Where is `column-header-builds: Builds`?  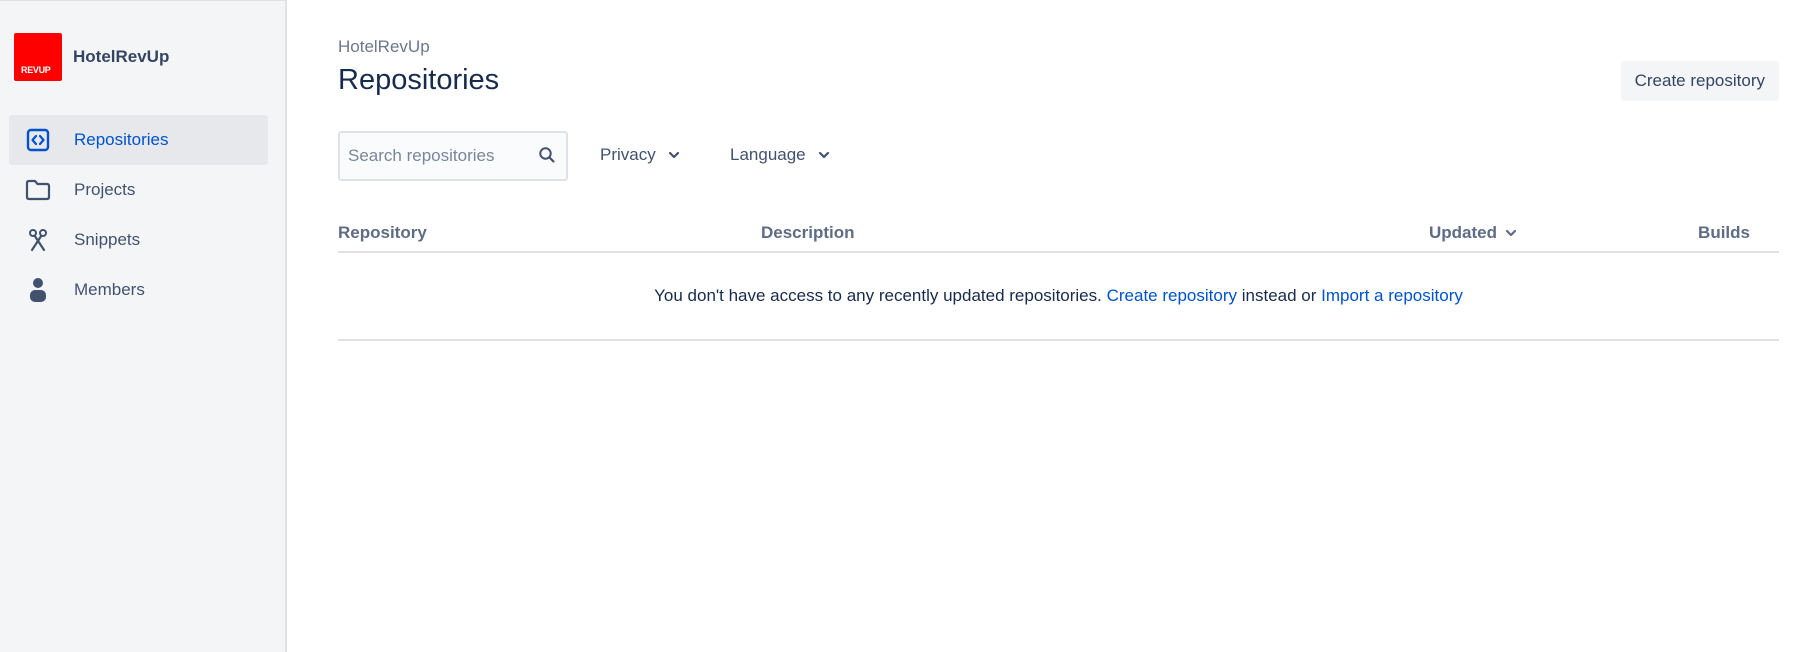 column-header-builds: Builds is located at coordinates (1724, 232).